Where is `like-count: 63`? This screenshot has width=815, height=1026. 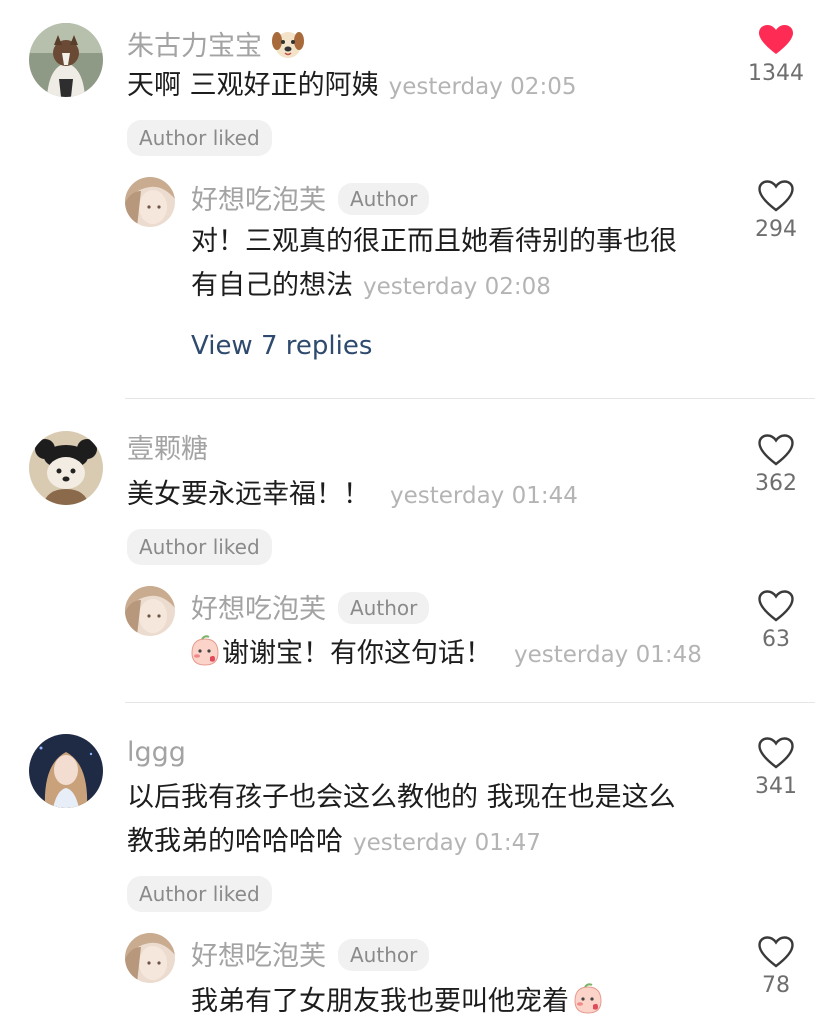 like-count: 63 is located at coordinates (776, 639).